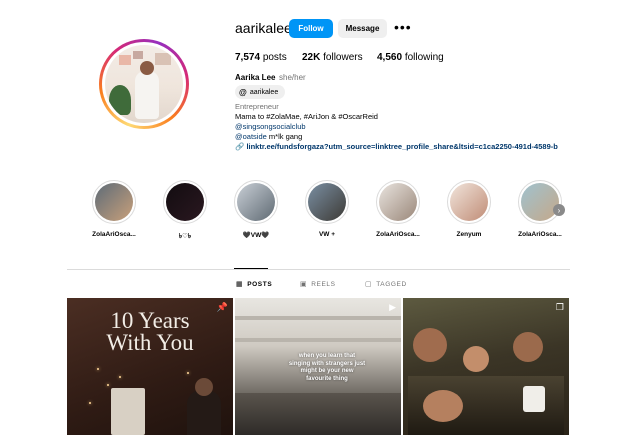 The width and height of the screenshot is (640, 435). What do you see at coordinates (150, 366) in the screenshot?
I see `post-tile: 10 Years With You 📌` at bounding box center [150, 366].